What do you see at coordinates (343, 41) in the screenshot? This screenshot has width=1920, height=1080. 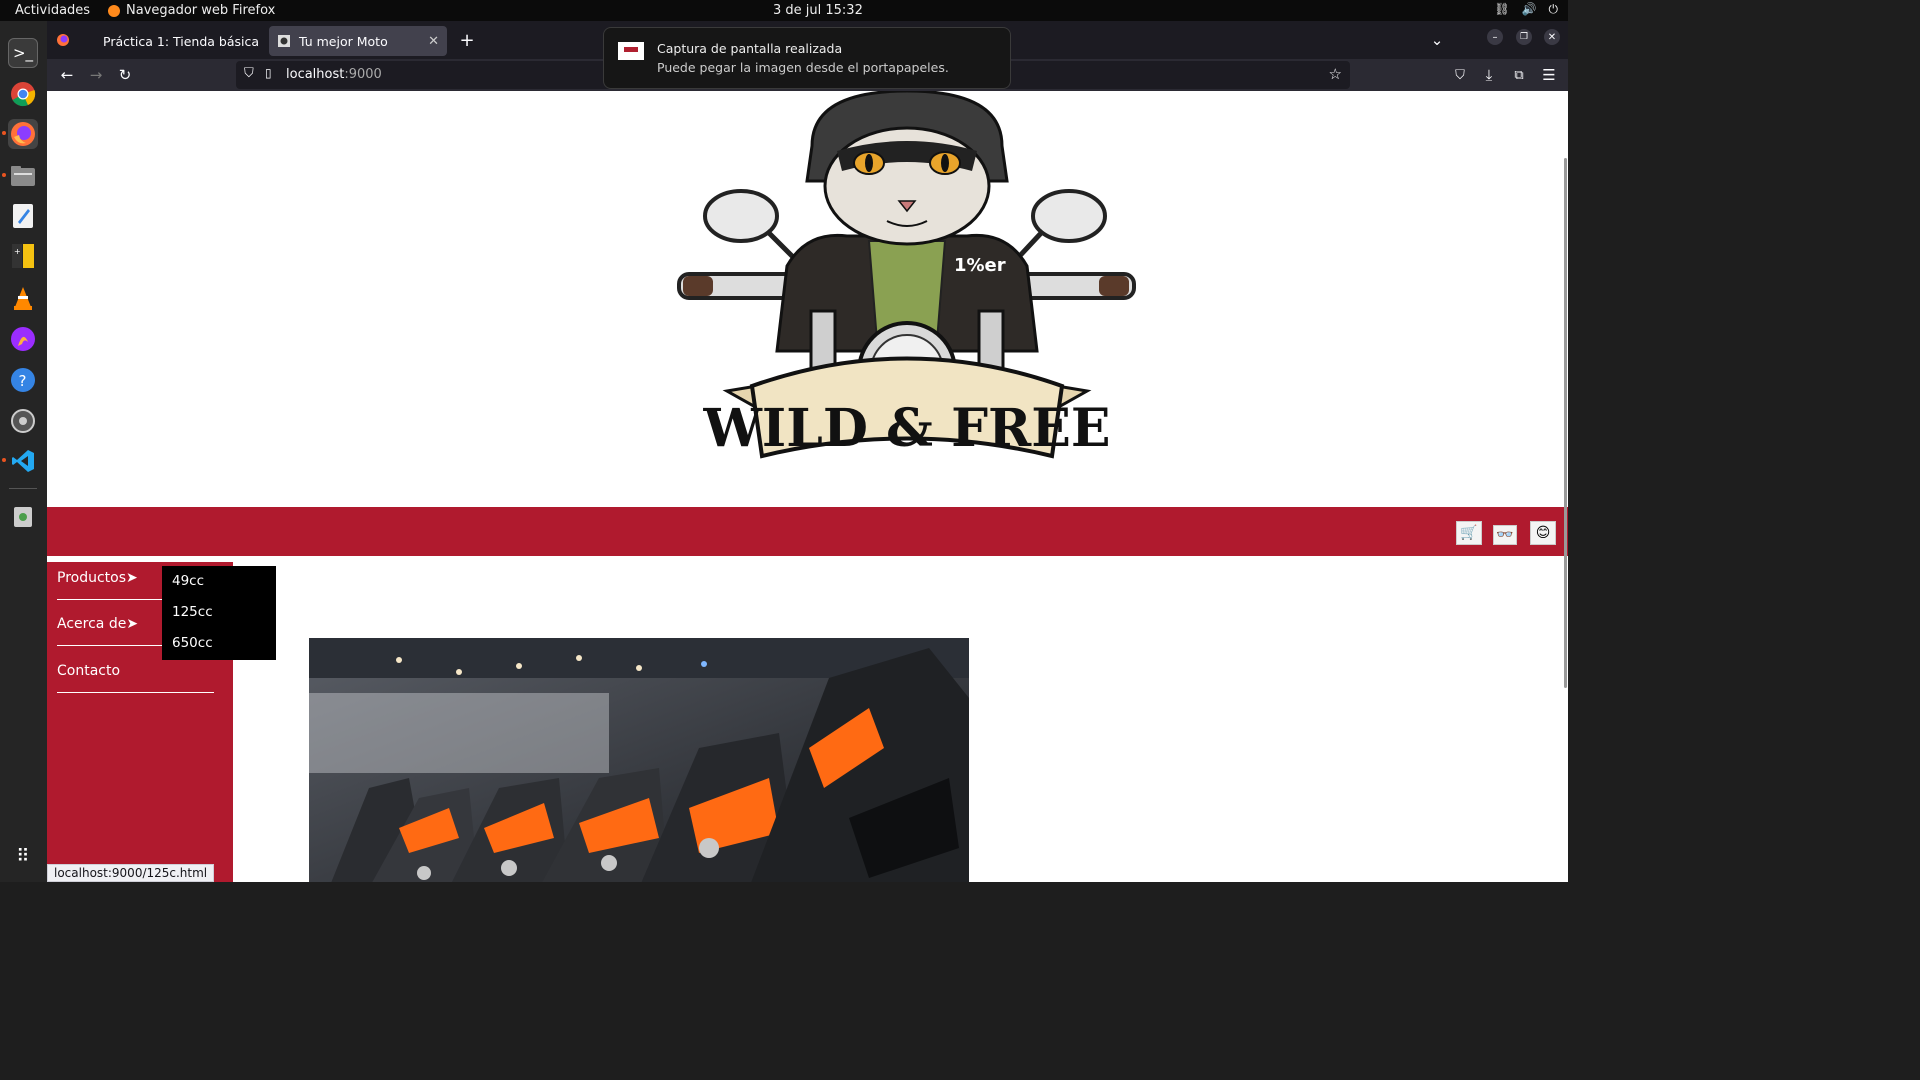 I see `tab-label: Tu mejor Moto` at bounding box center [343, 41].